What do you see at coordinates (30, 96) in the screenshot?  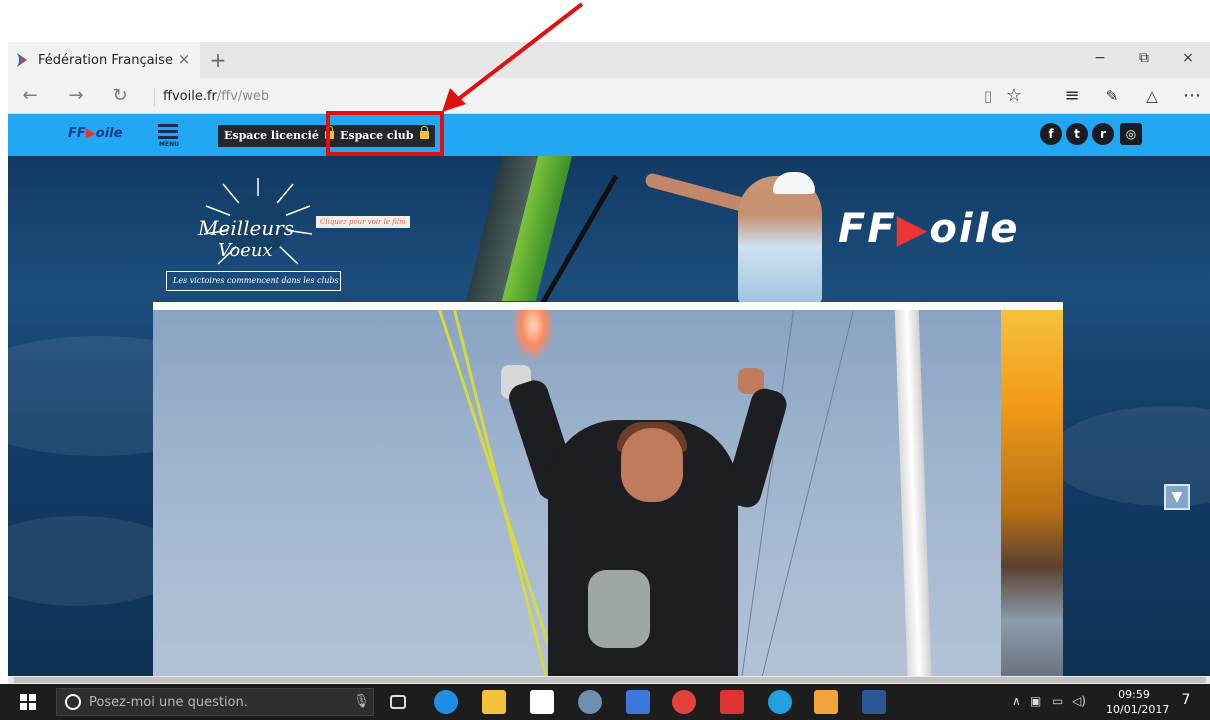 I see `back-icon: ←` at bounding box center [30, 96].